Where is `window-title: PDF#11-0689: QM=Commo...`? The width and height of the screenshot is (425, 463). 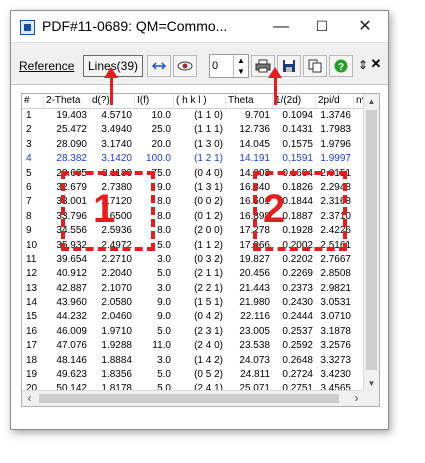
window-title: PDF#11-0689: QM=Commo... is located at coordinates (135, 26).